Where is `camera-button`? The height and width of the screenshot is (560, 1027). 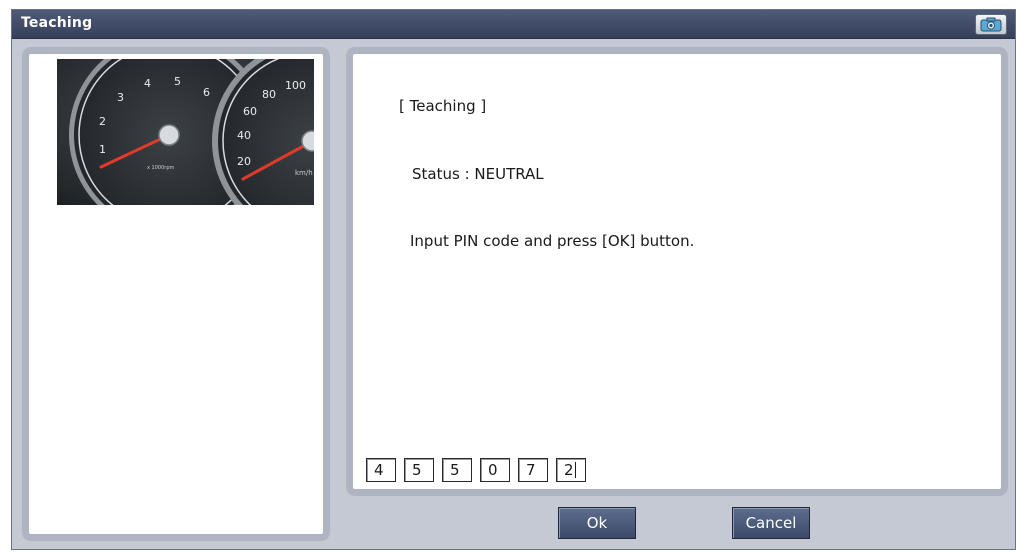
camera-button is located at coordinates (991, 24).